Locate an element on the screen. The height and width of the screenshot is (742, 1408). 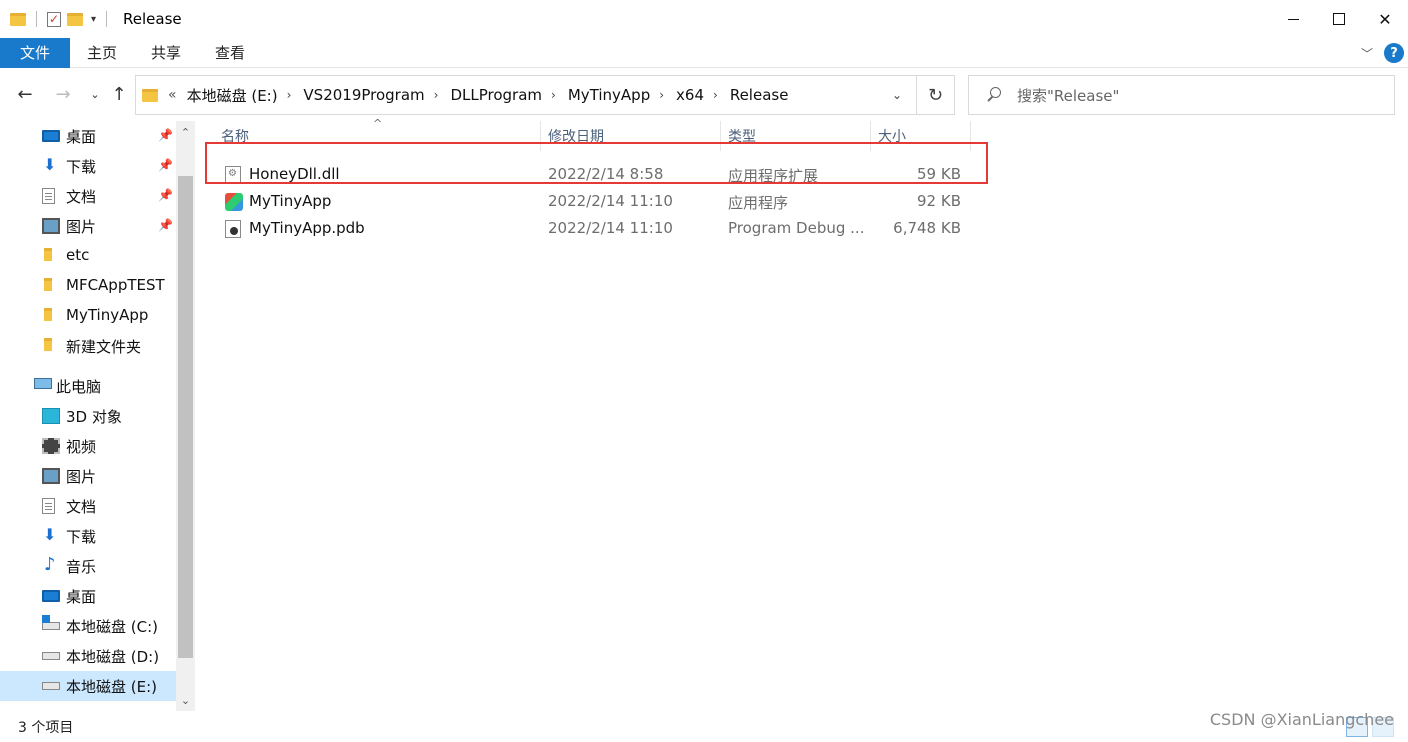
file-date: 2022/2/14 11:10 is located at coordinates (610, 228).